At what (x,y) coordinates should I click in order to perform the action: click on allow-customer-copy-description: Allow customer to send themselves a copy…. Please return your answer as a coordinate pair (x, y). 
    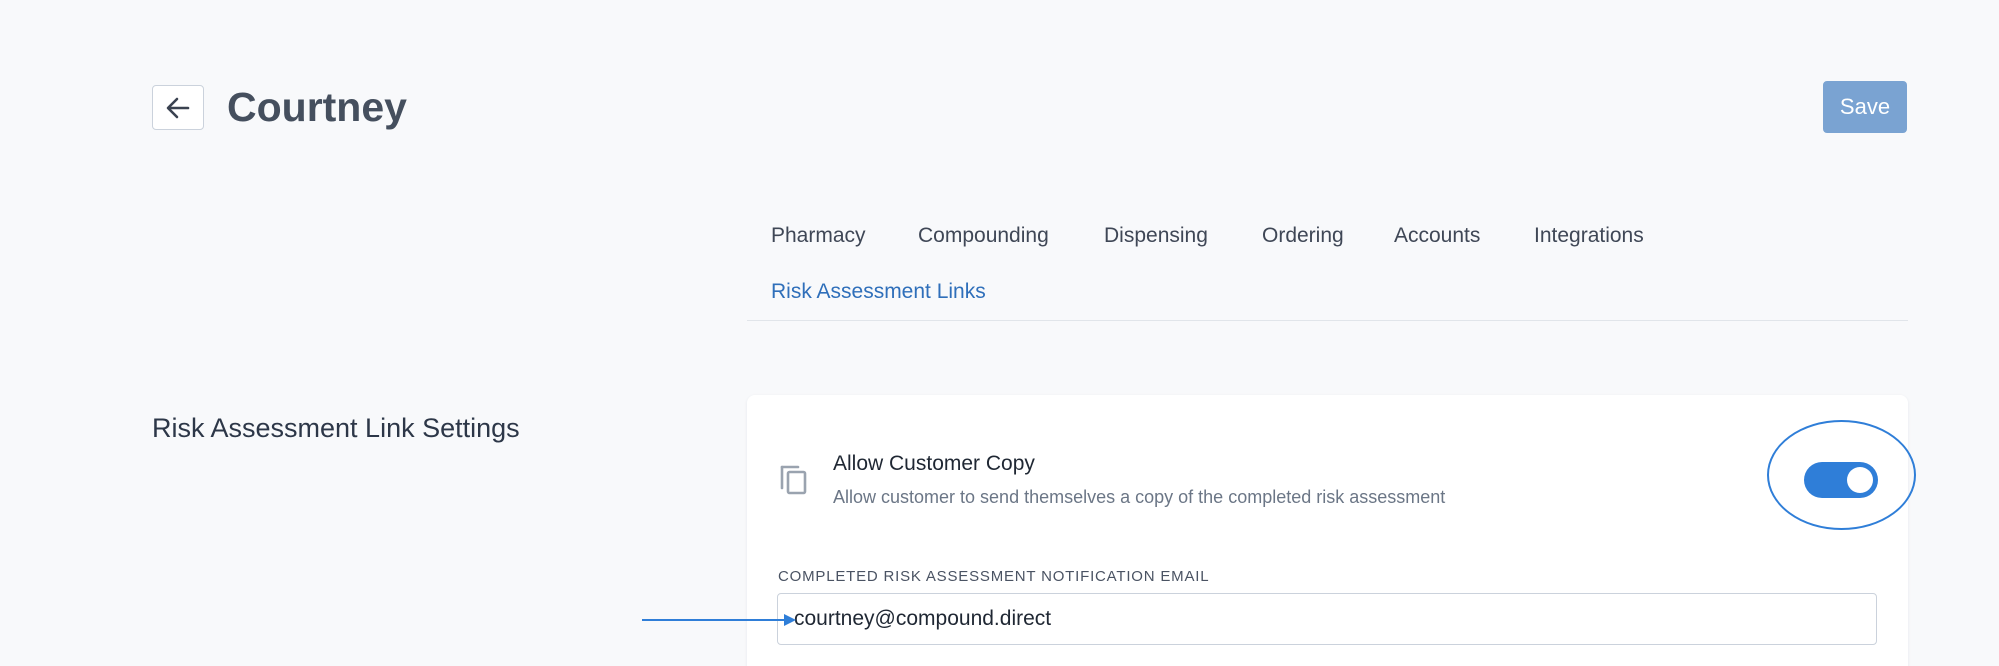
    Looking at the image, I should click on (1139, 497).